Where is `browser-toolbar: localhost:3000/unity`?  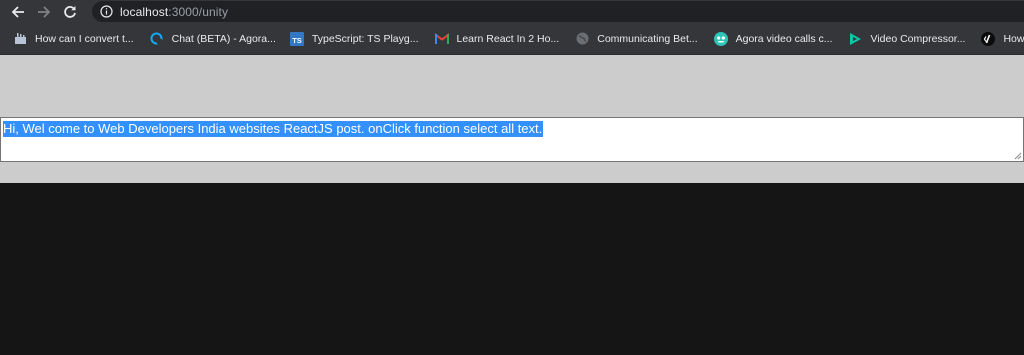
browser-toolbar: localhost:3000/unity is located at coordinates (512, 11).